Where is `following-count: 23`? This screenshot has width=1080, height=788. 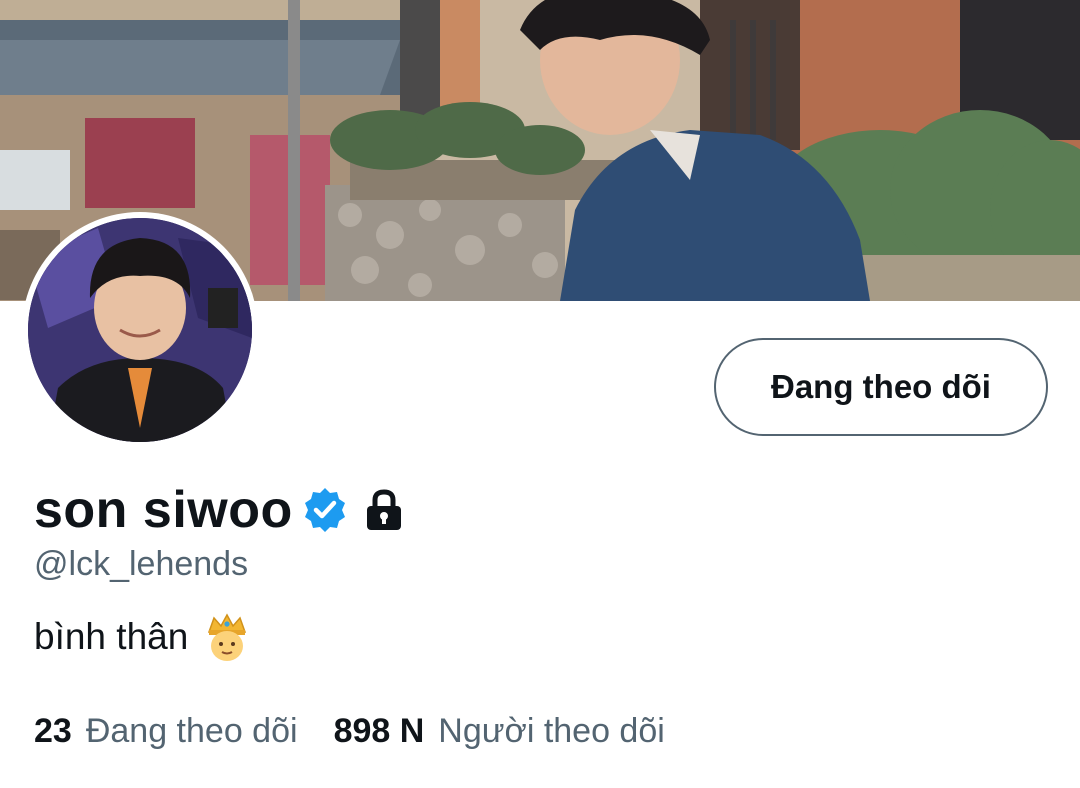 following-count: 23 is located at coordinates (53, 731).